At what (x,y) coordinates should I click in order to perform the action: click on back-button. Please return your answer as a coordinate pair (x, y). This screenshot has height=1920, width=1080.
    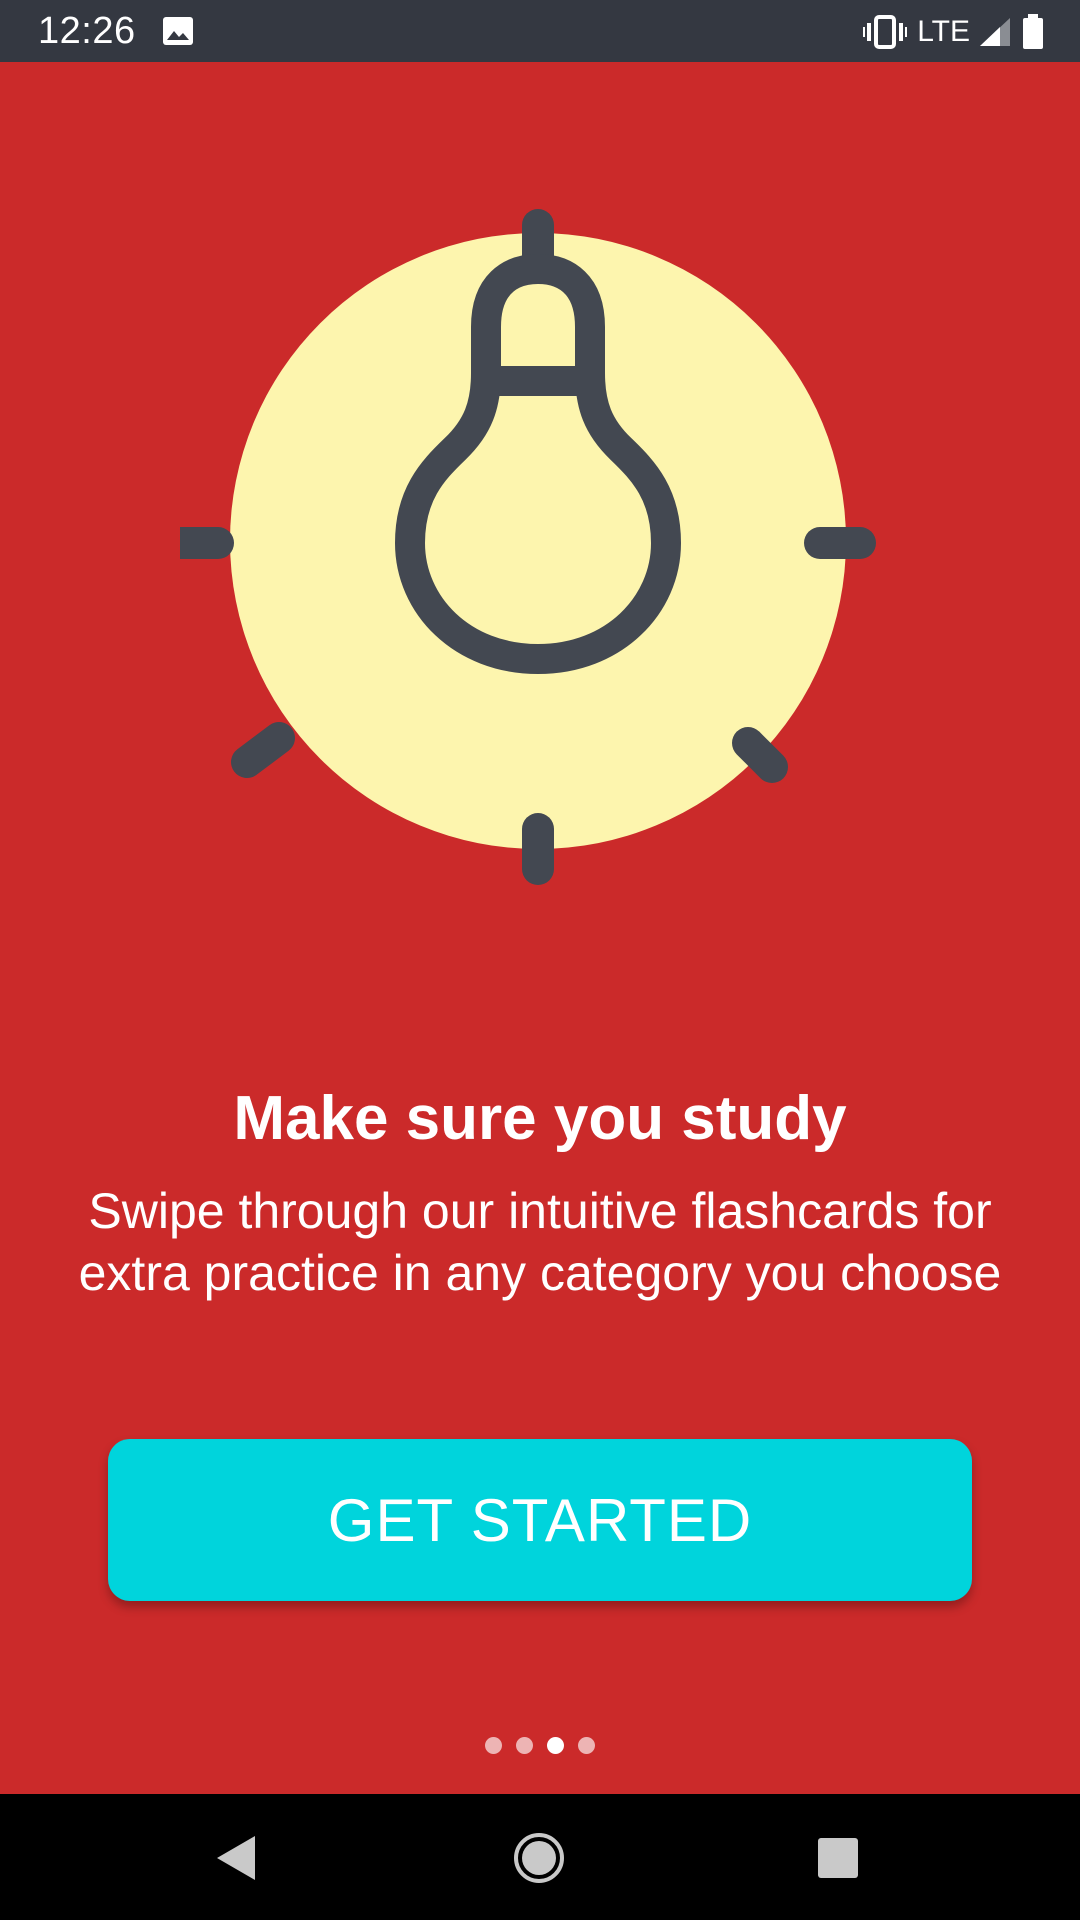
    Looking at the image, I should click on (236, 1858).